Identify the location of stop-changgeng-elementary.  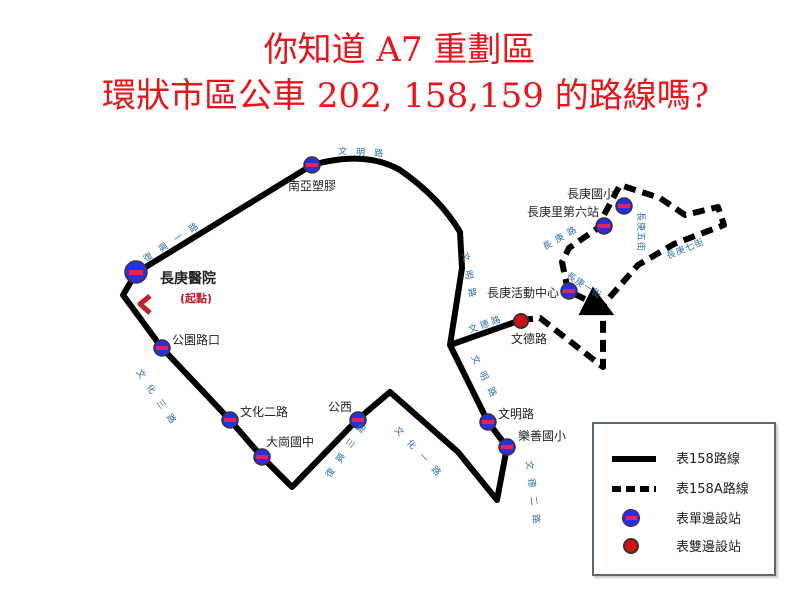
(624, 206).